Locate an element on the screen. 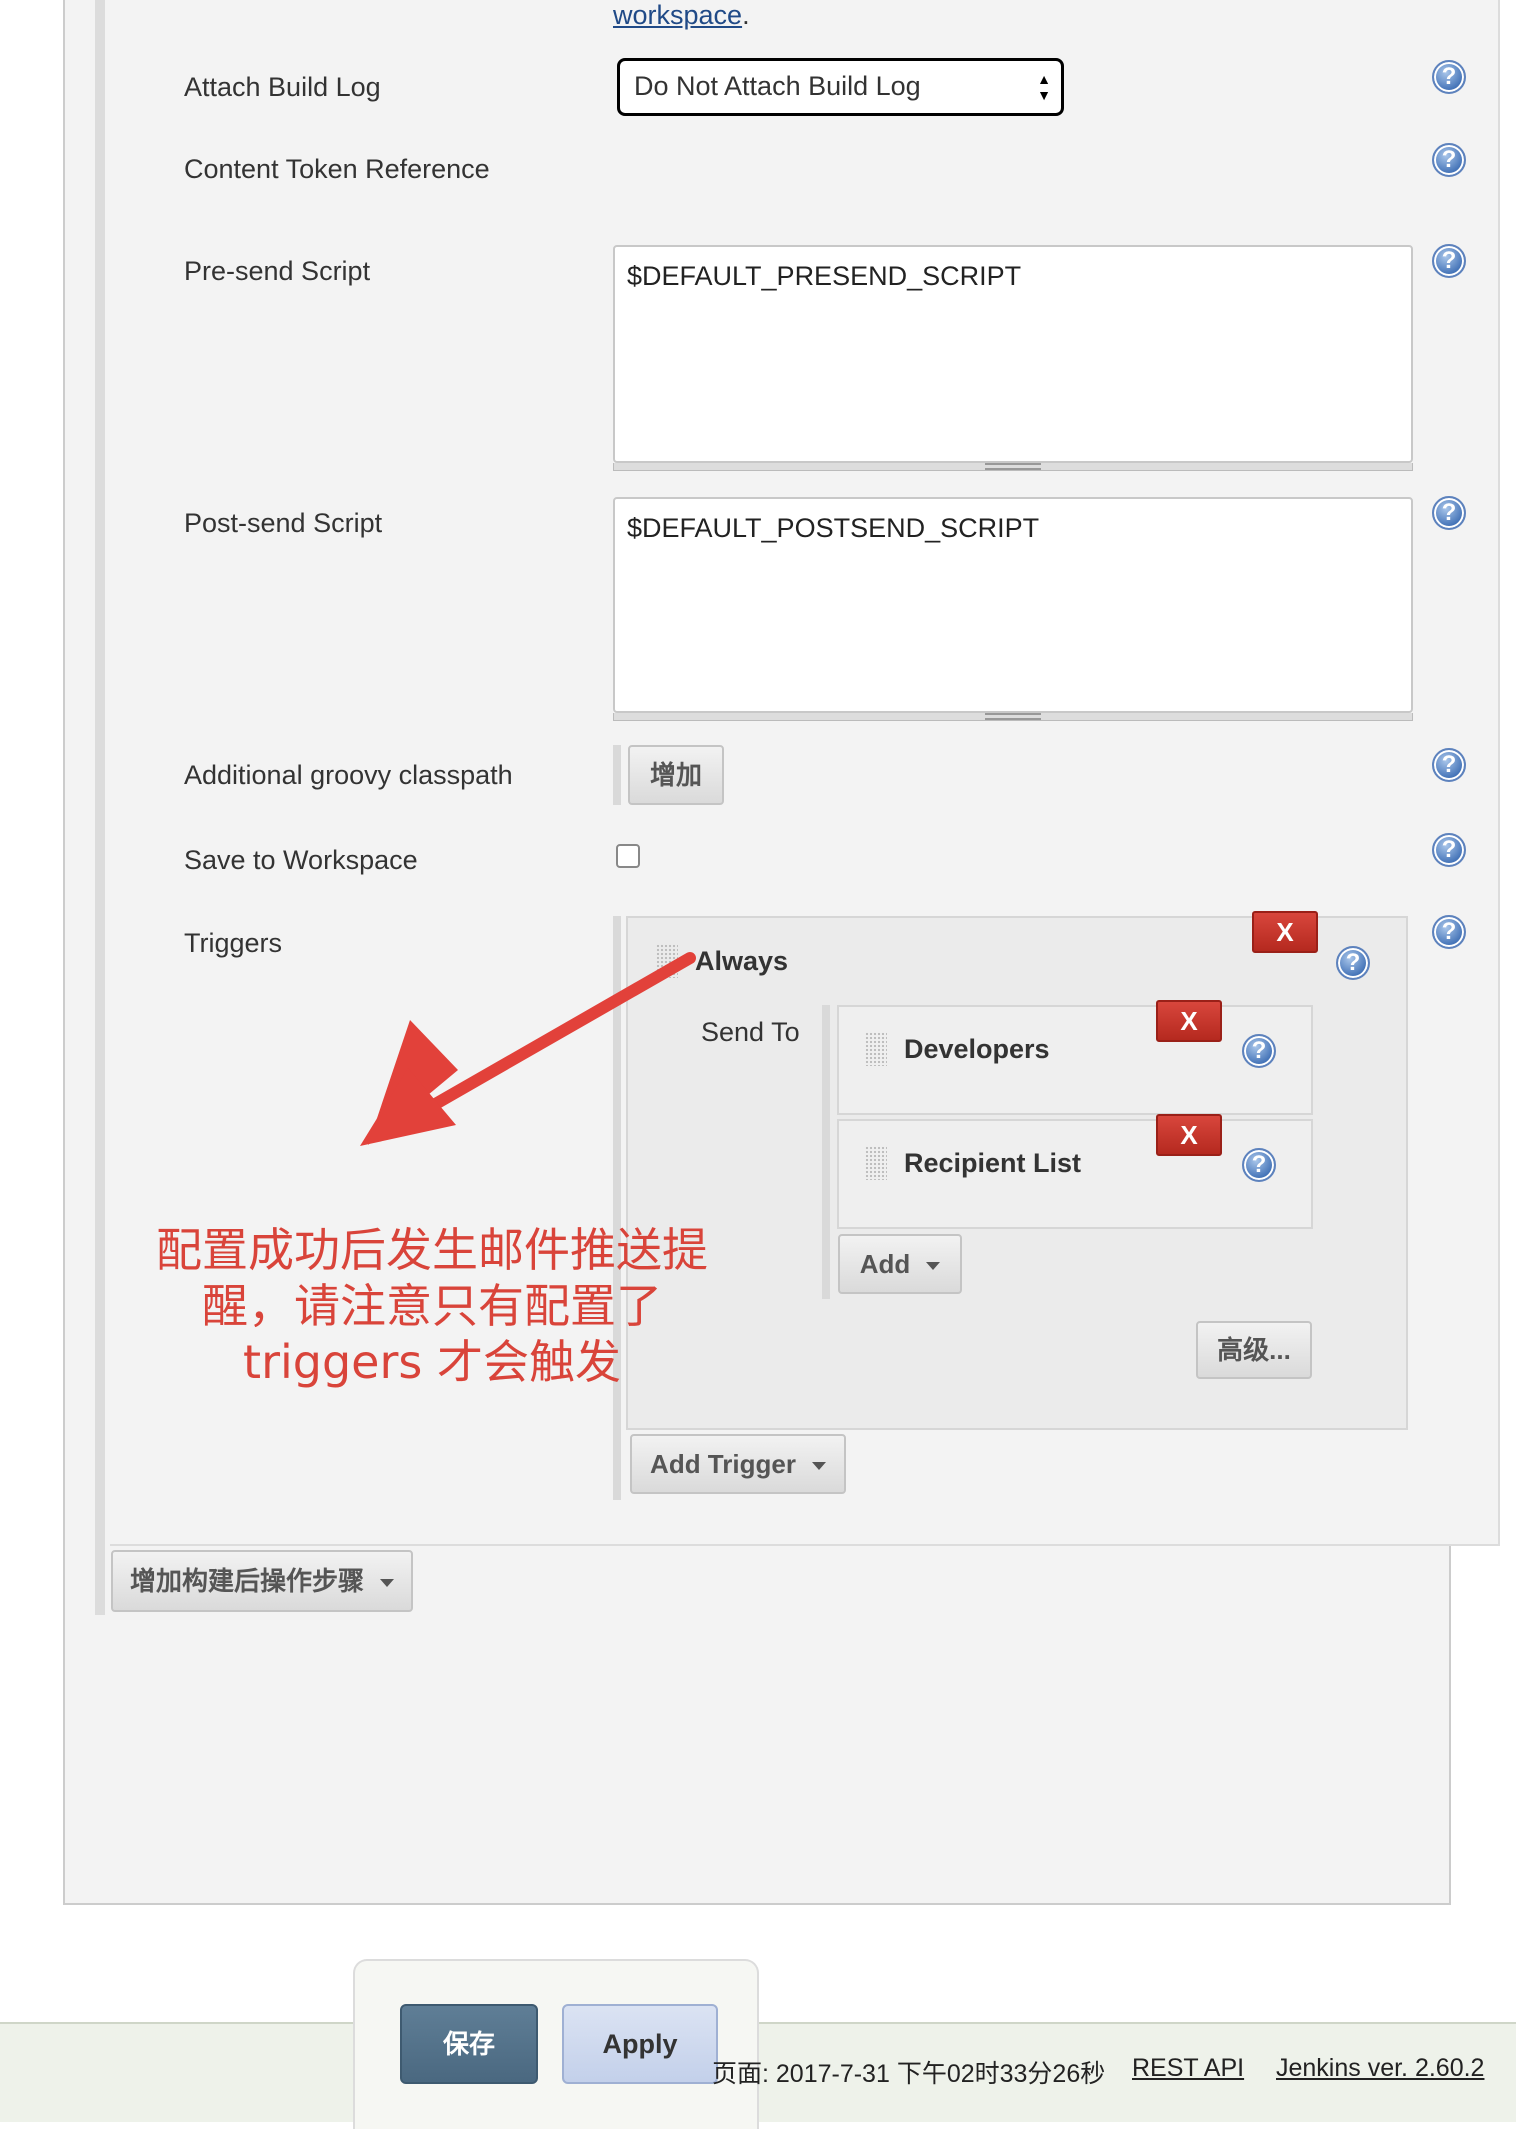 This screenshot has width=1516, height=2129. apply-button: Apply is located at coordinates (640, 2044).